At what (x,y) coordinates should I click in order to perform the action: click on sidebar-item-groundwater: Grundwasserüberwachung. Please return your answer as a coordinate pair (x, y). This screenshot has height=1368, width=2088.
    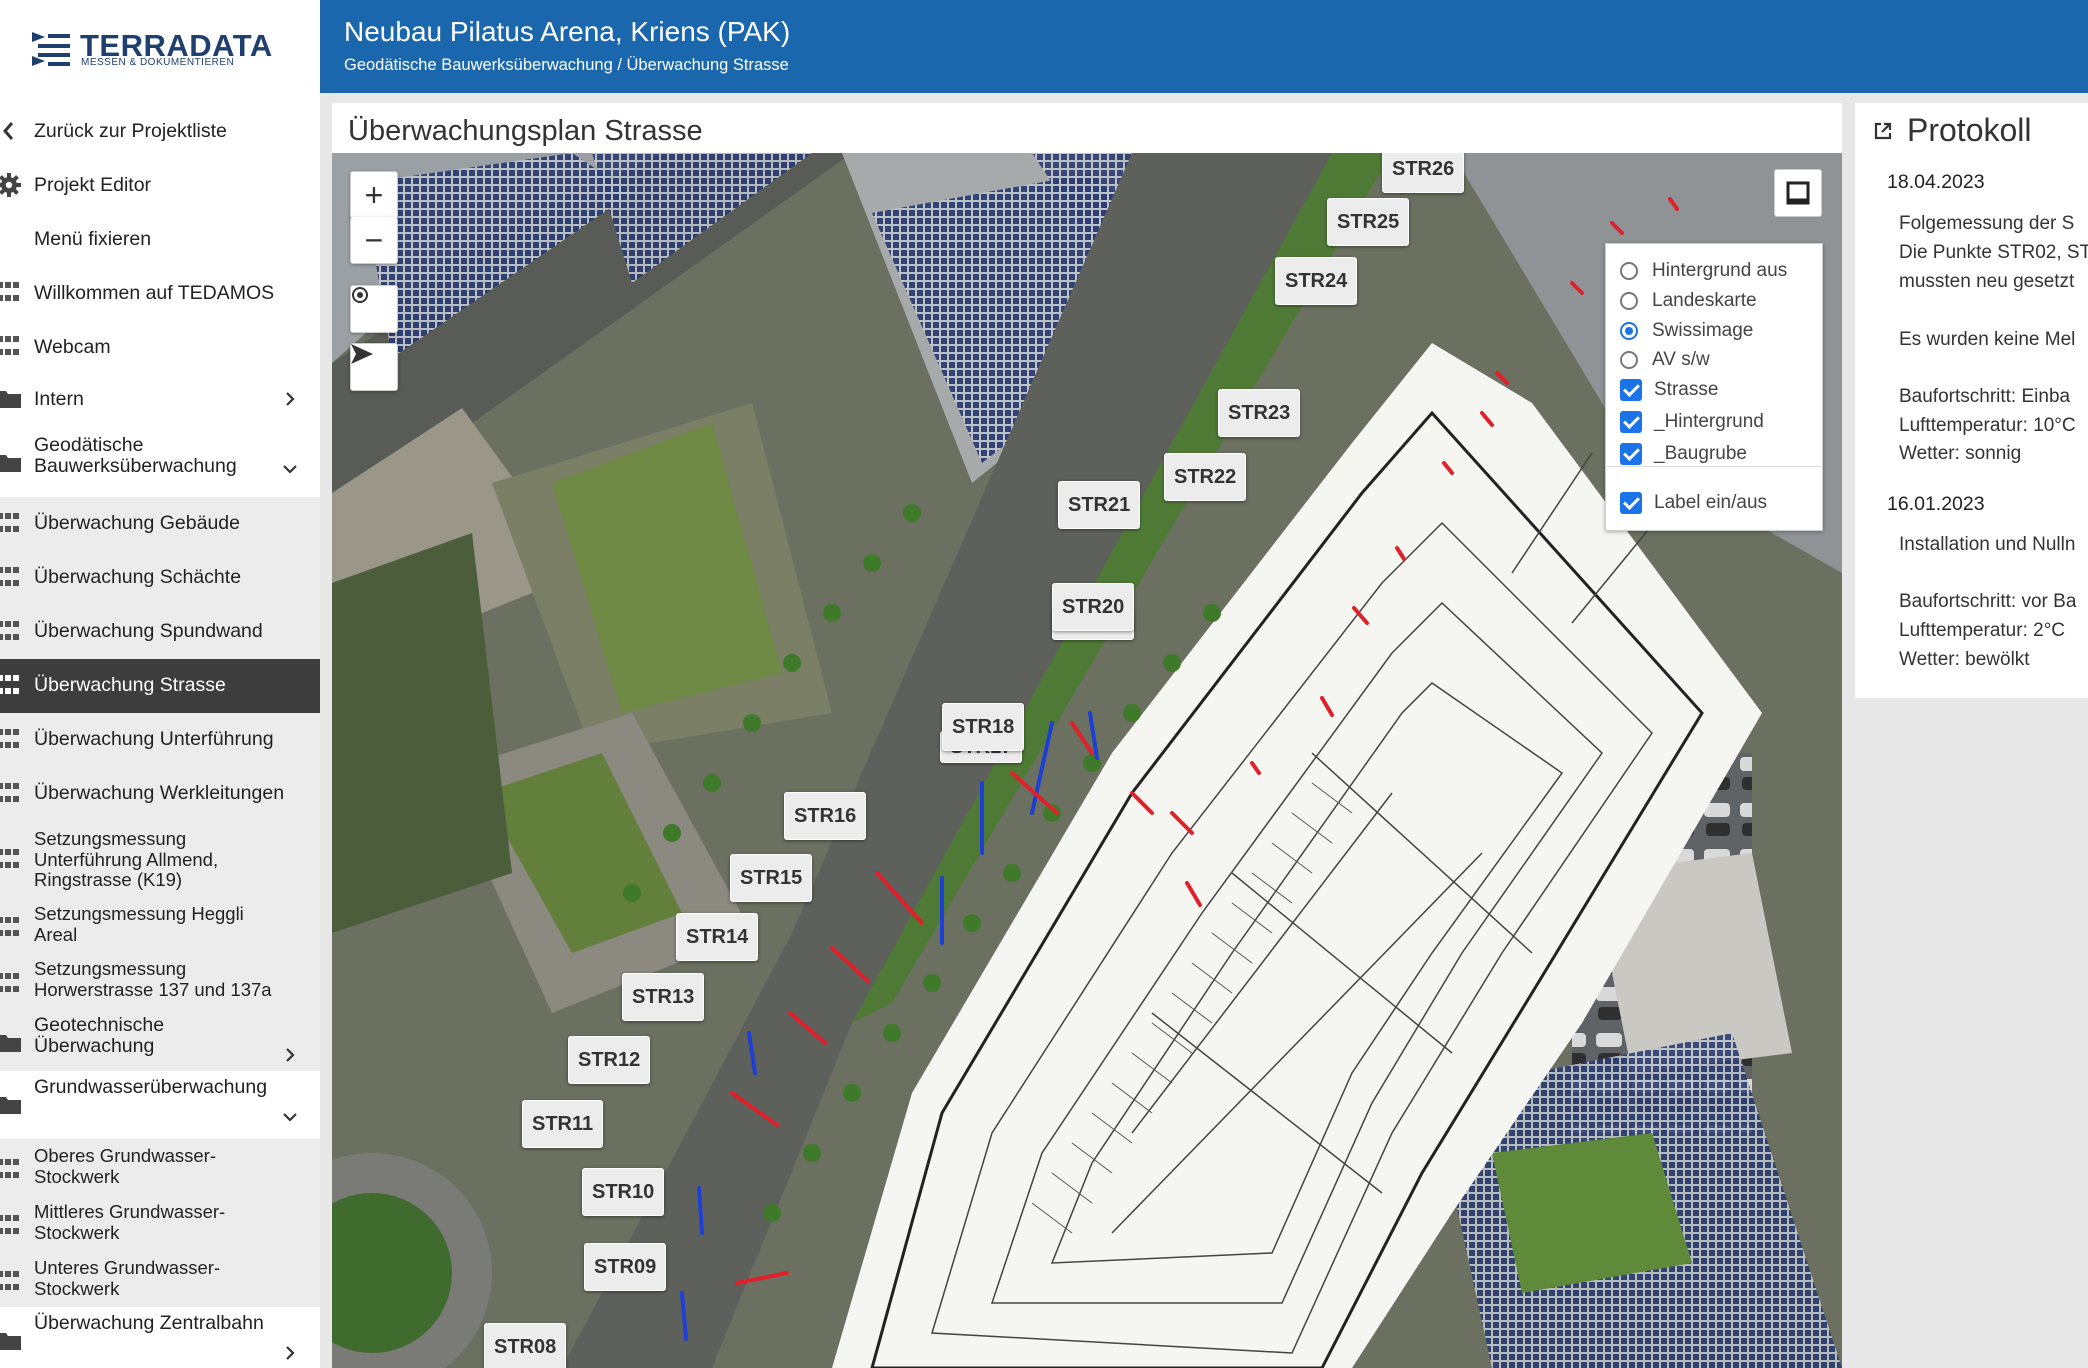
    Looking at the image, I should click on (160, 1102).